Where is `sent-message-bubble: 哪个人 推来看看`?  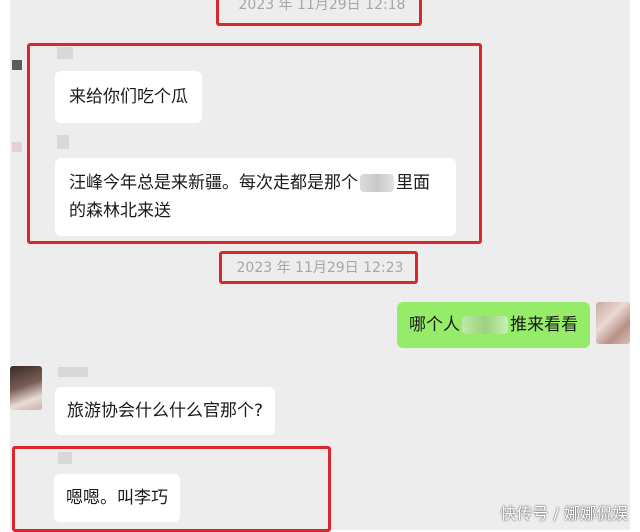
sent-message-bubble: 哪个人 推来看看 is located at coordinates (493, 325).